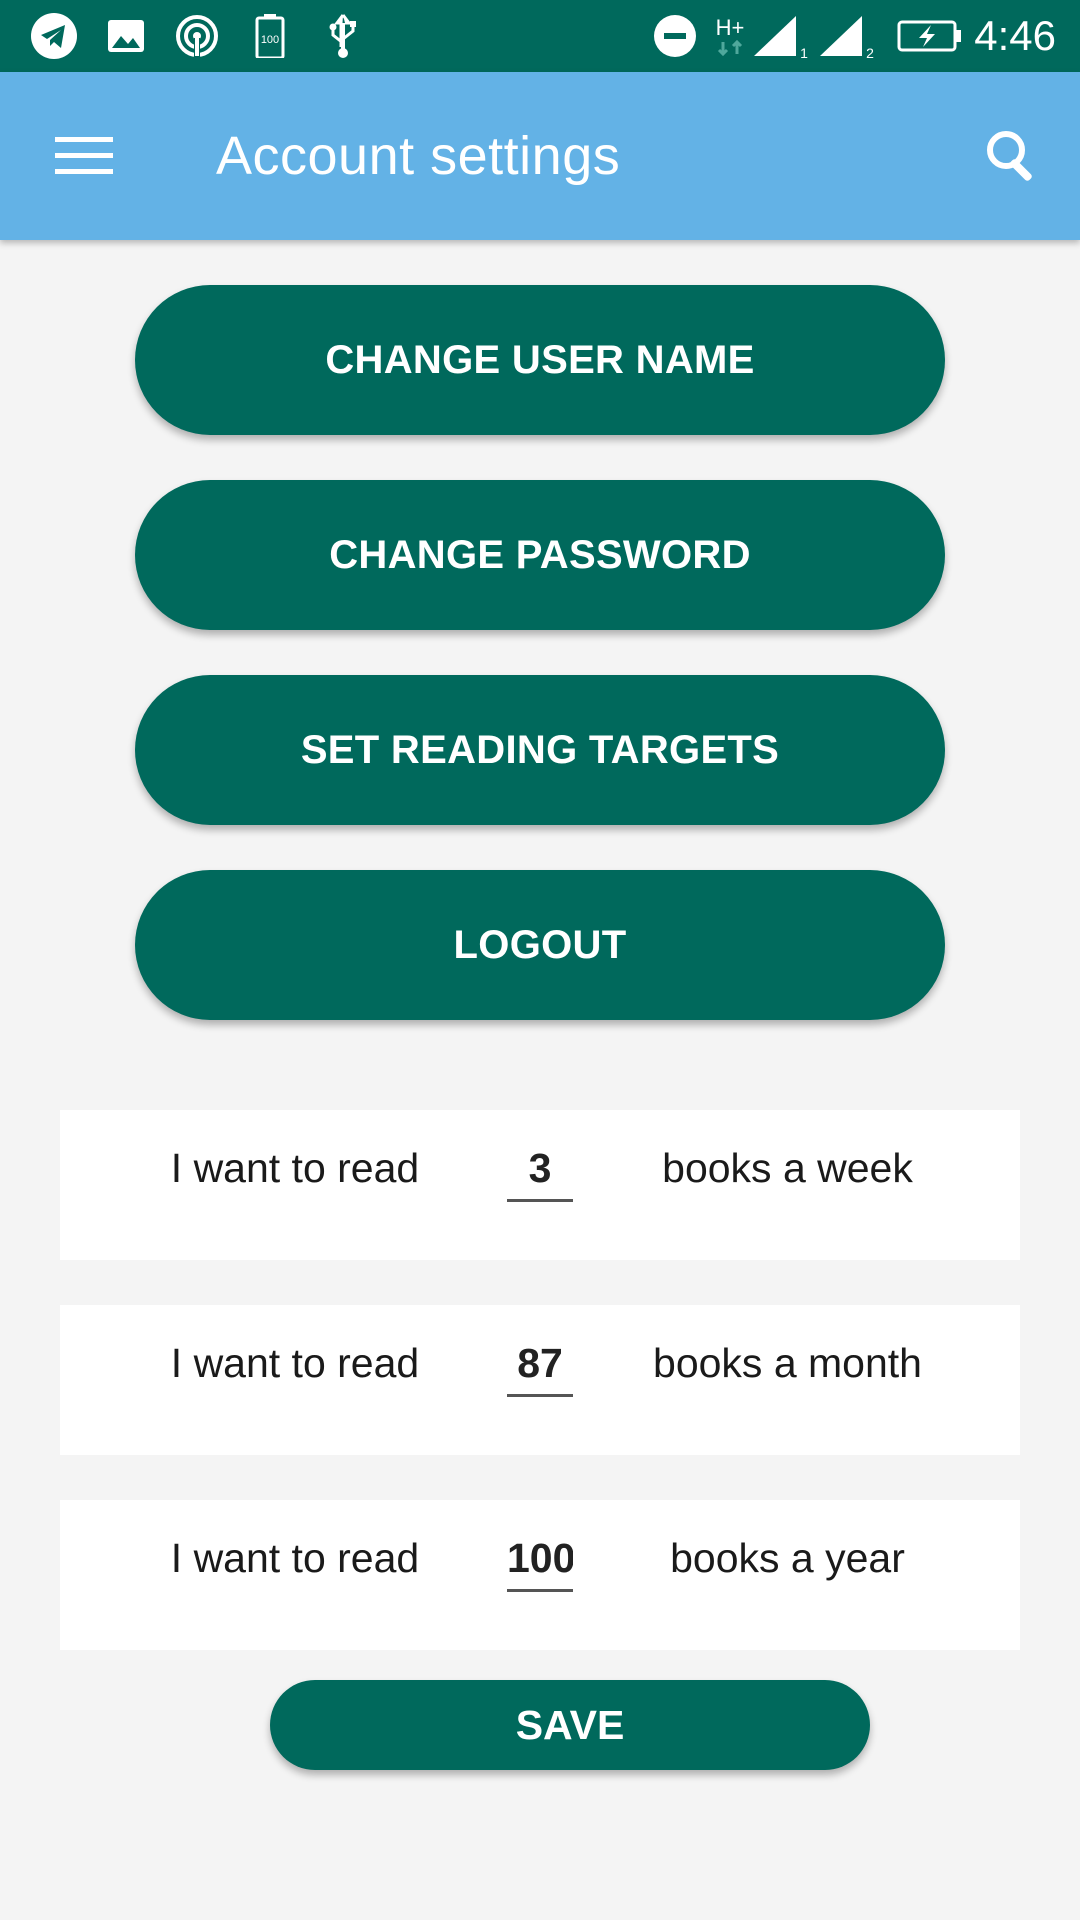 This screenshot has width=1080, height=1920. I want to click on sim2-label: 2, so click(870, 51).